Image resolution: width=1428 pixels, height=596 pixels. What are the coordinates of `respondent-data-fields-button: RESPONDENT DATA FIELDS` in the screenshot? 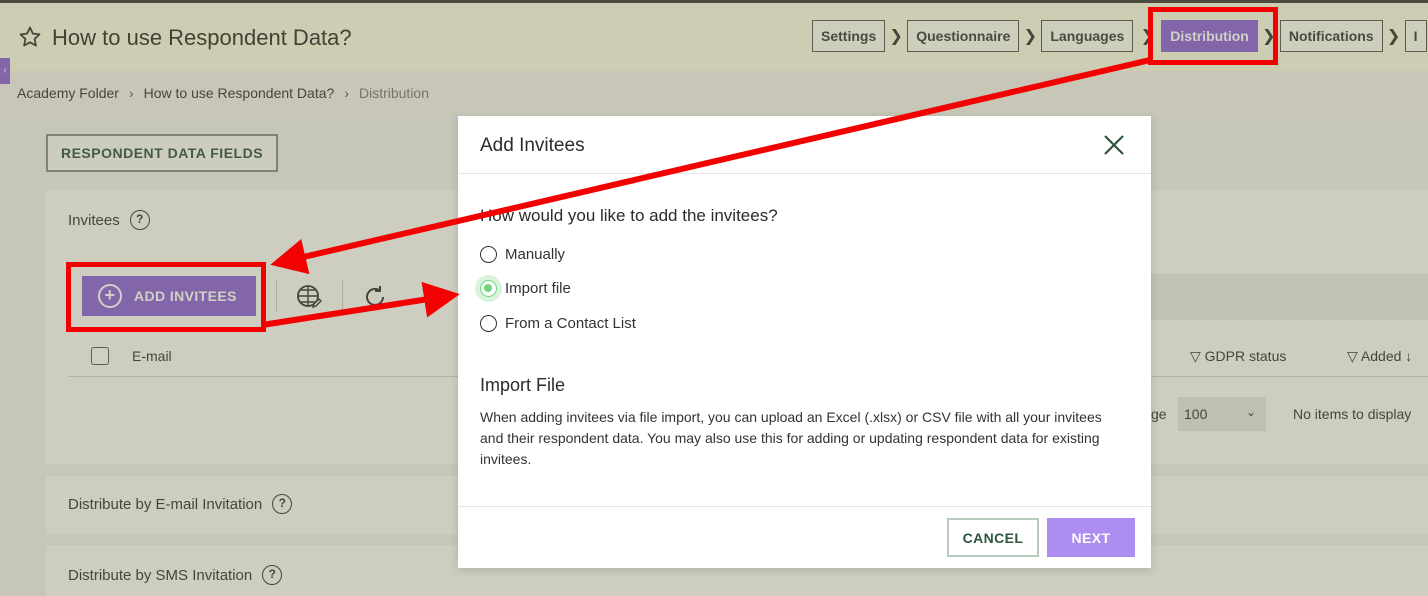 It's located at (162, 153).